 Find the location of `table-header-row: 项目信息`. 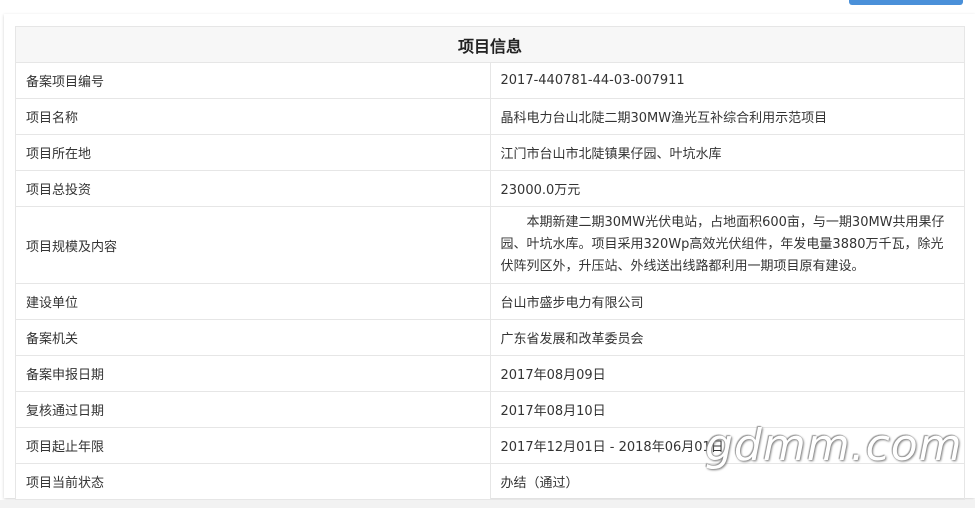

table-header-row: 项目信息 is located at coordinates (490, 44).